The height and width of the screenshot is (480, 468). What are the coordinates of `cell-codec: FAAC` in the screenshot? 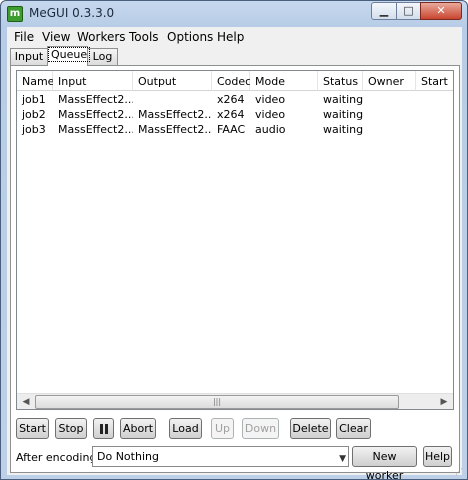 It's located at (231, 129).